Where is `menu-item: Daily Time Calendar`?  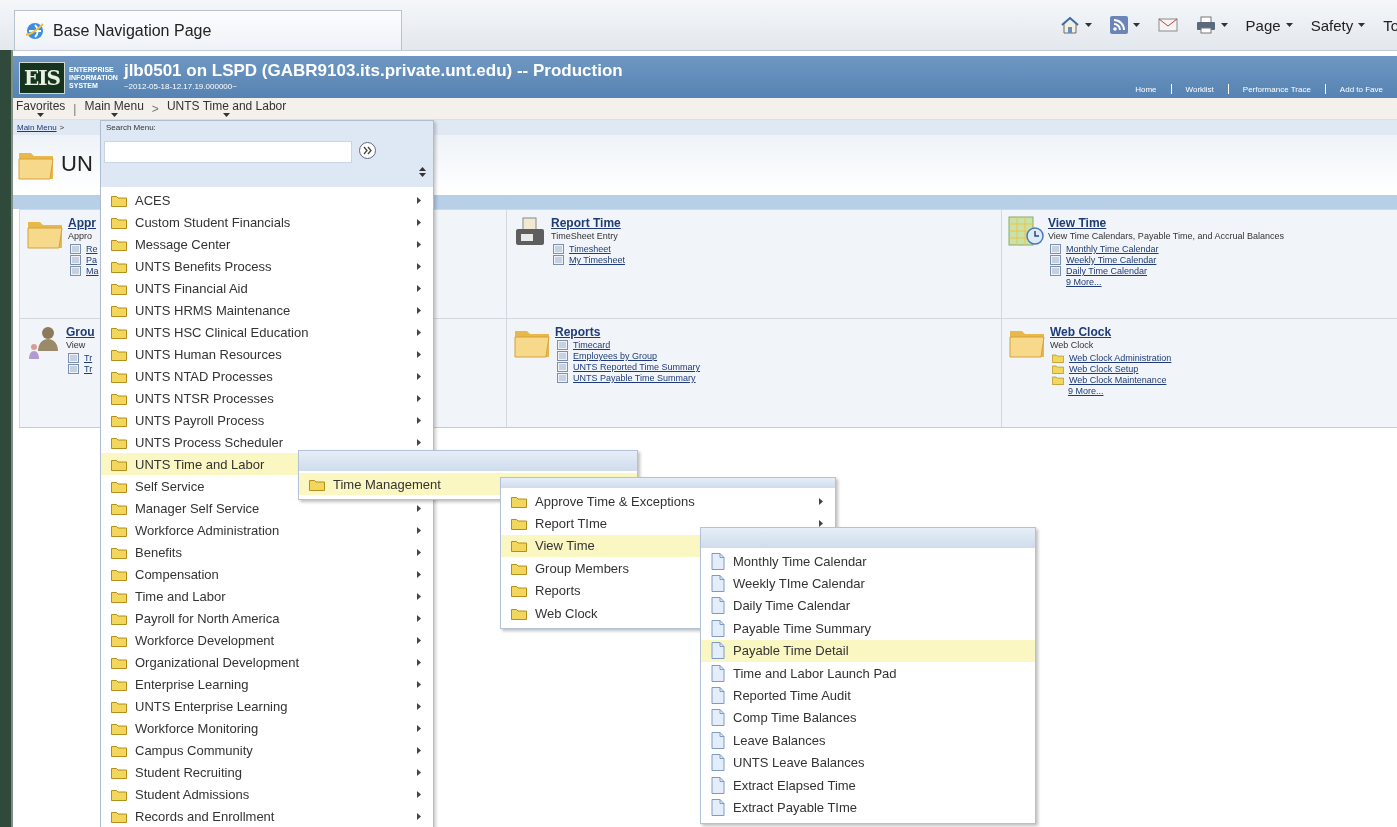 menu-item: Daily Time Calendar is located at coordinates (868, 606).